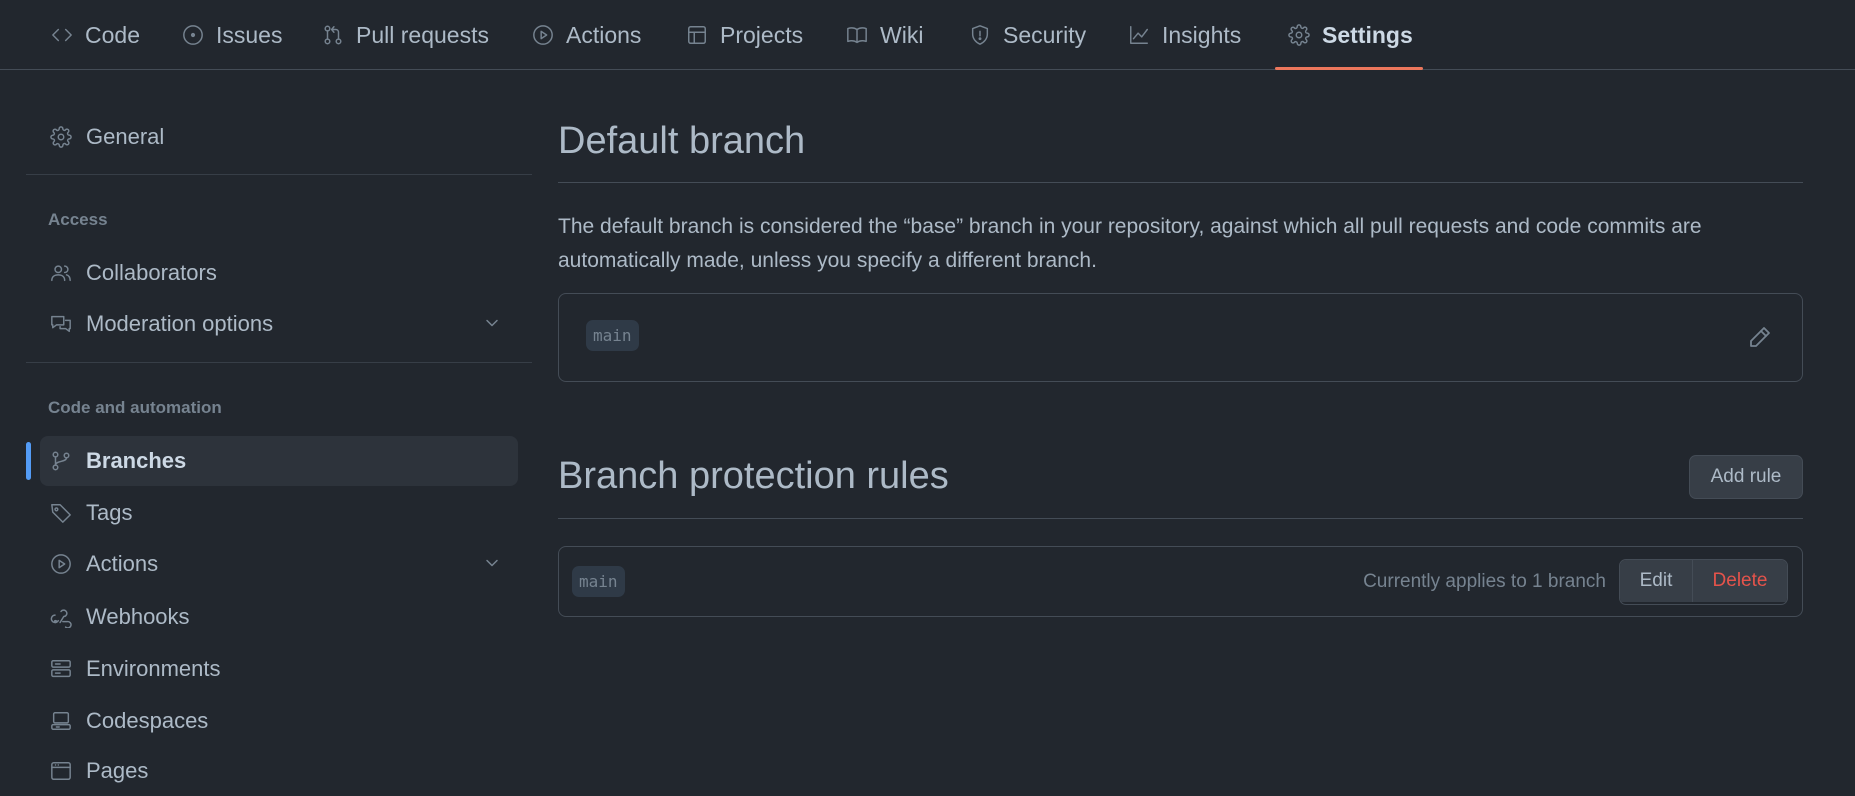 The image size is (1855, 796). Describe the element at coordinates (762, 34) in the screenshot. I see `tab-label: Projects` at that location.